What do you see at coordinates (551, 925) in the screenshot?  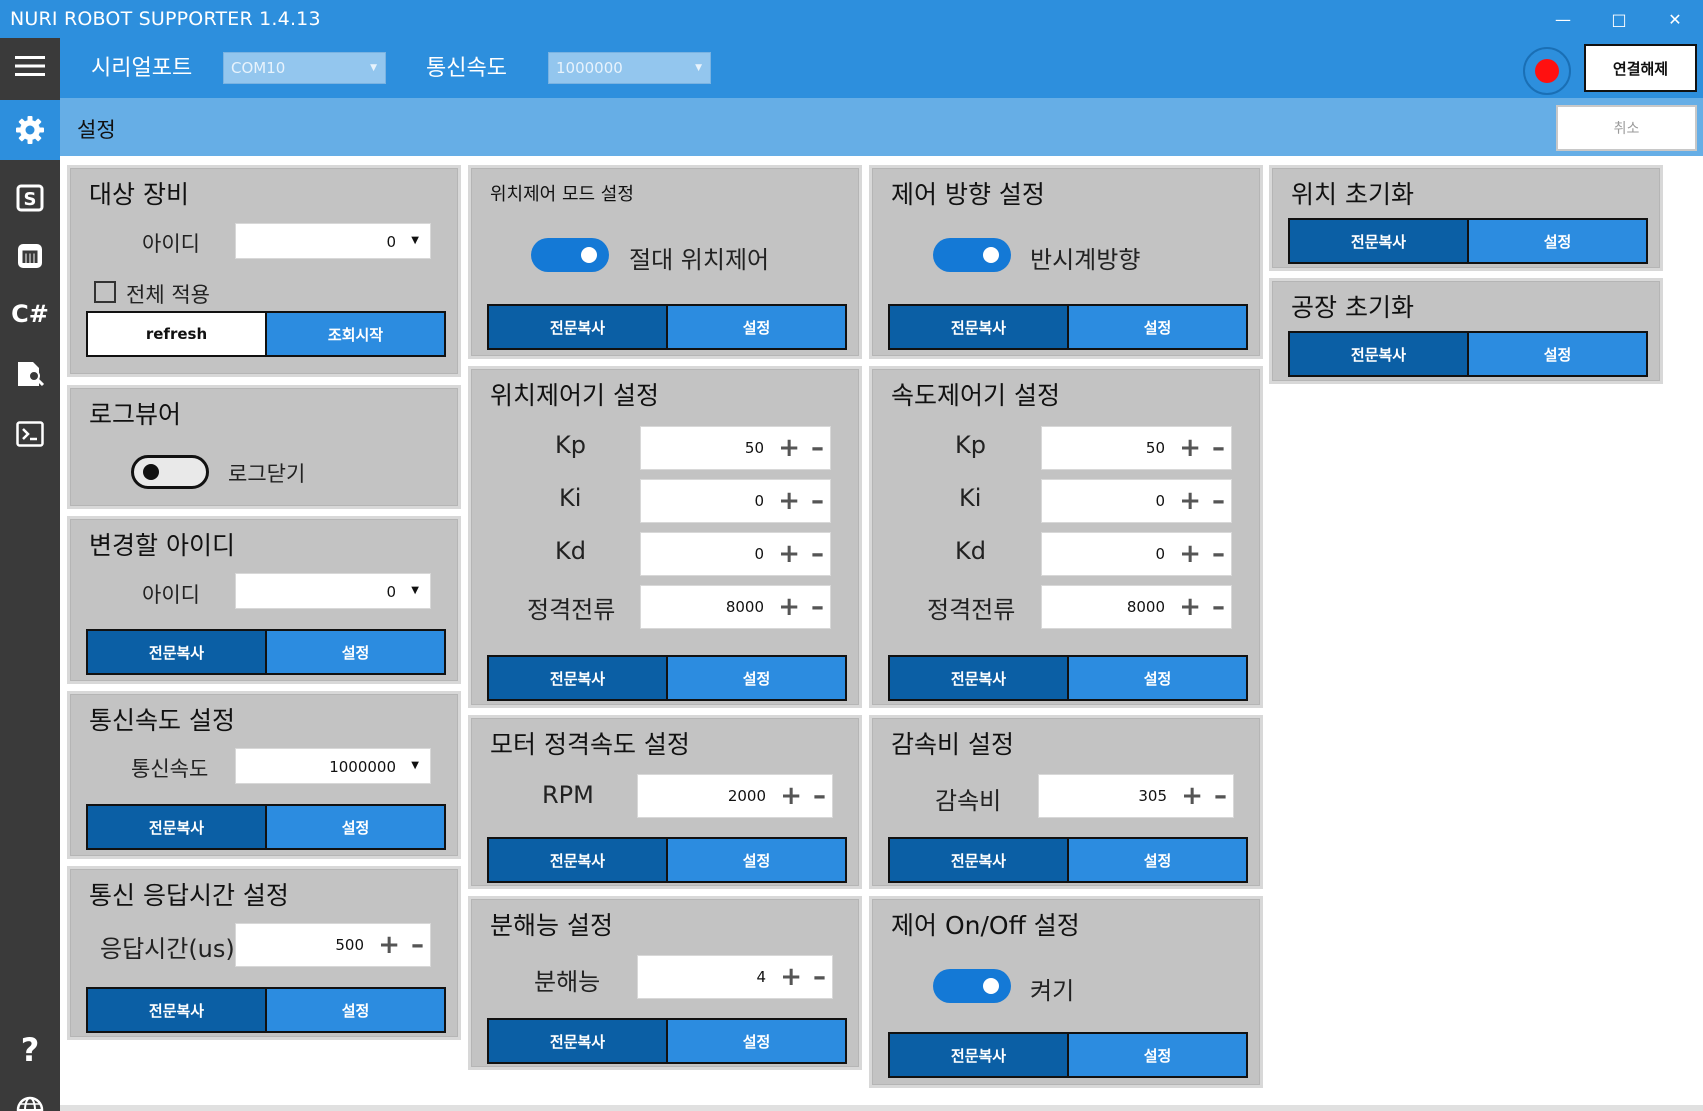 I see `panel-title: 분해능 설정` at bounding box center [551, 925].